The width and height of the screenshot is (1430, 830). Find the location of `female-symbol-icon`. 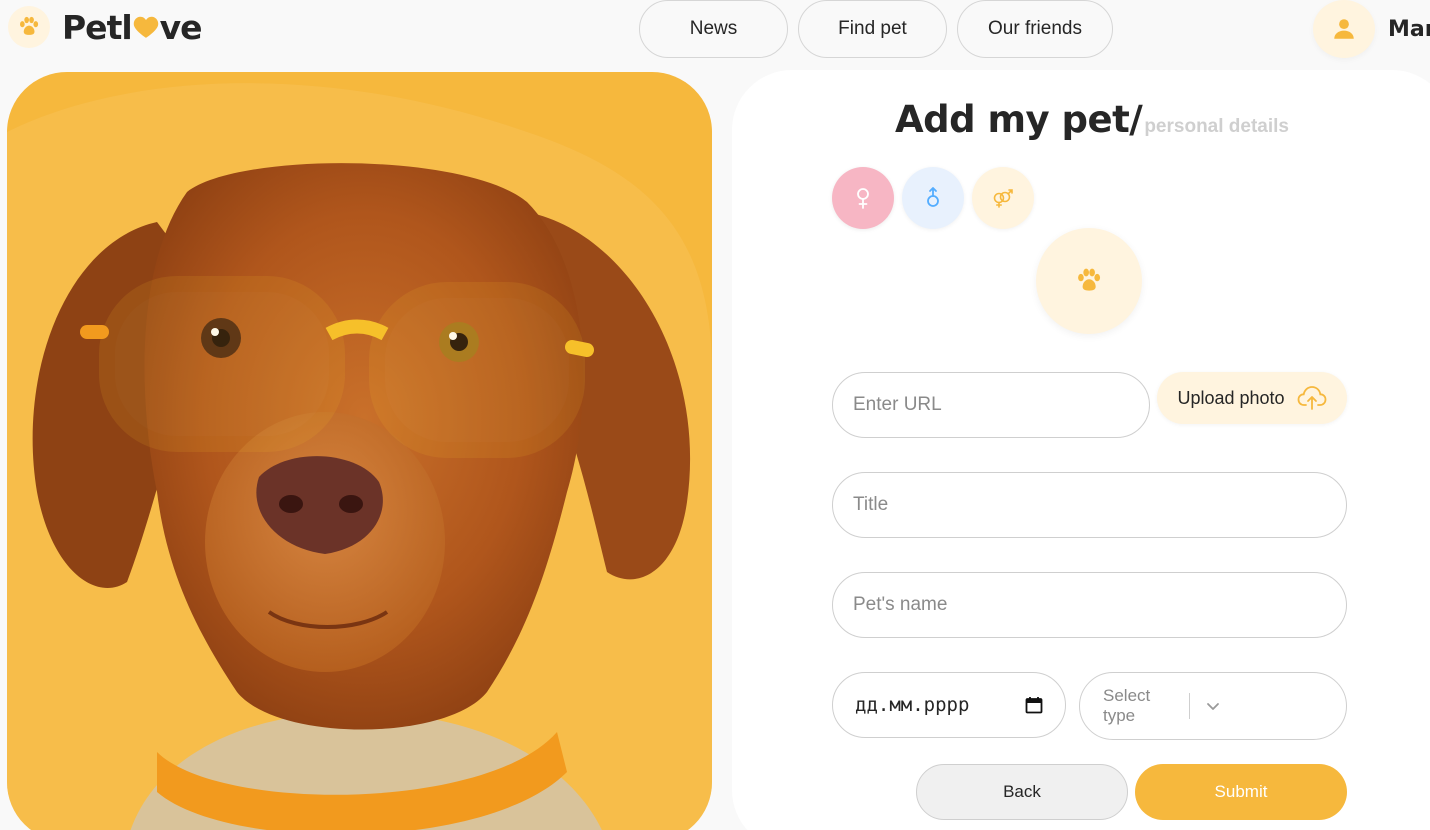

female-symbol-icon is located at coordinates (863, 198).